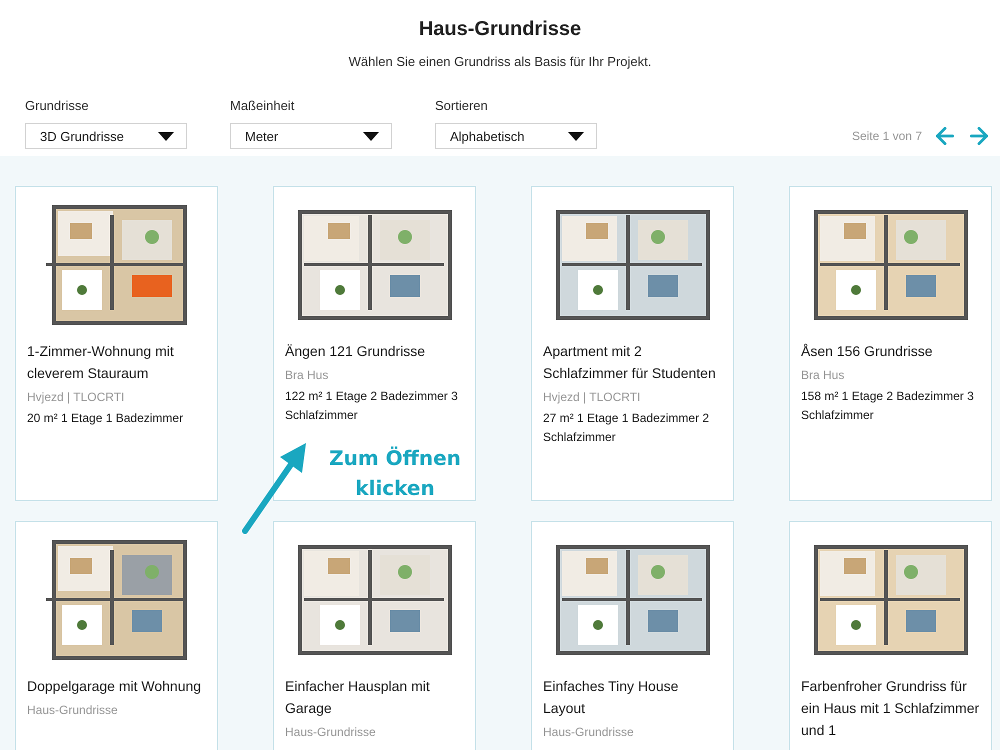 The height and width of the screenshot is (750, 1000). Describe the element at coordinates (887, 406) in the screenshot. I see `plan-details: 158 m² 1 Etage 2 Badezimmer 3 Schlafzimmer` at that location.